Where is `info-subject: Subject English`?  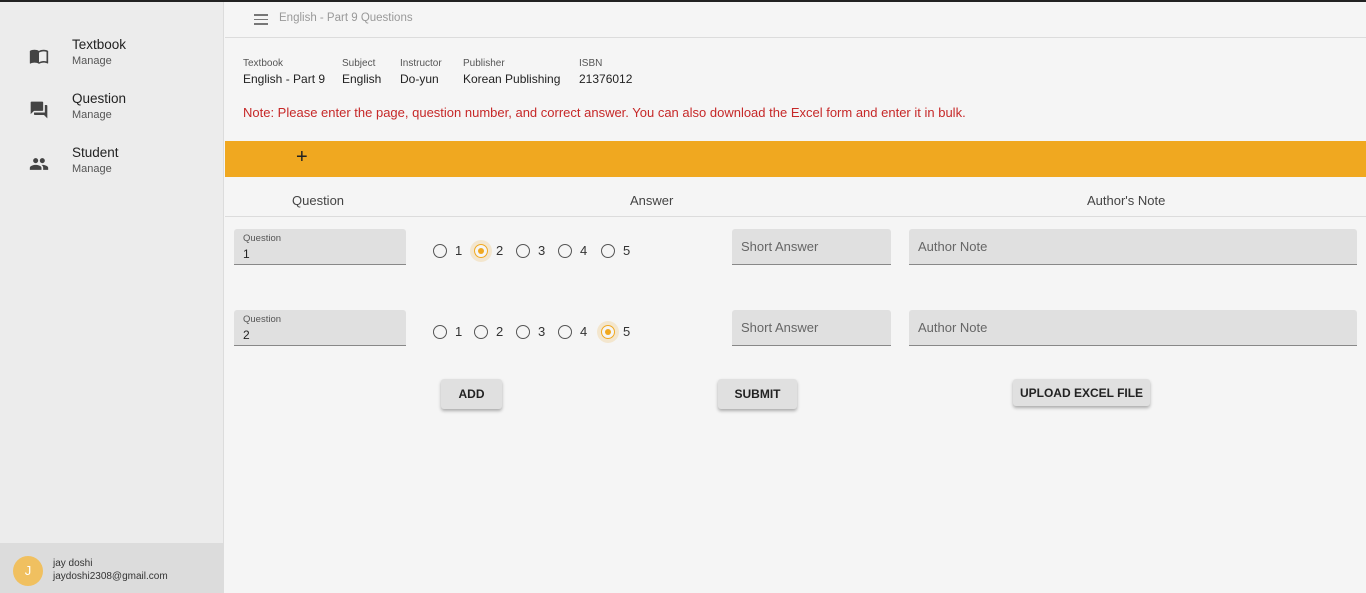
info-subject: Subject English is located at coordinates (361, 72).